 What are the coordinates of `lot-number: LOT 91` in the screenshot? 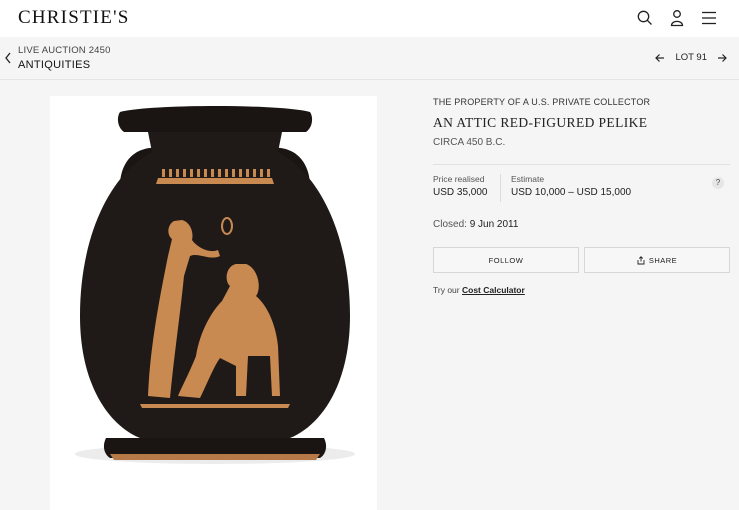 It's located at (691, 57).